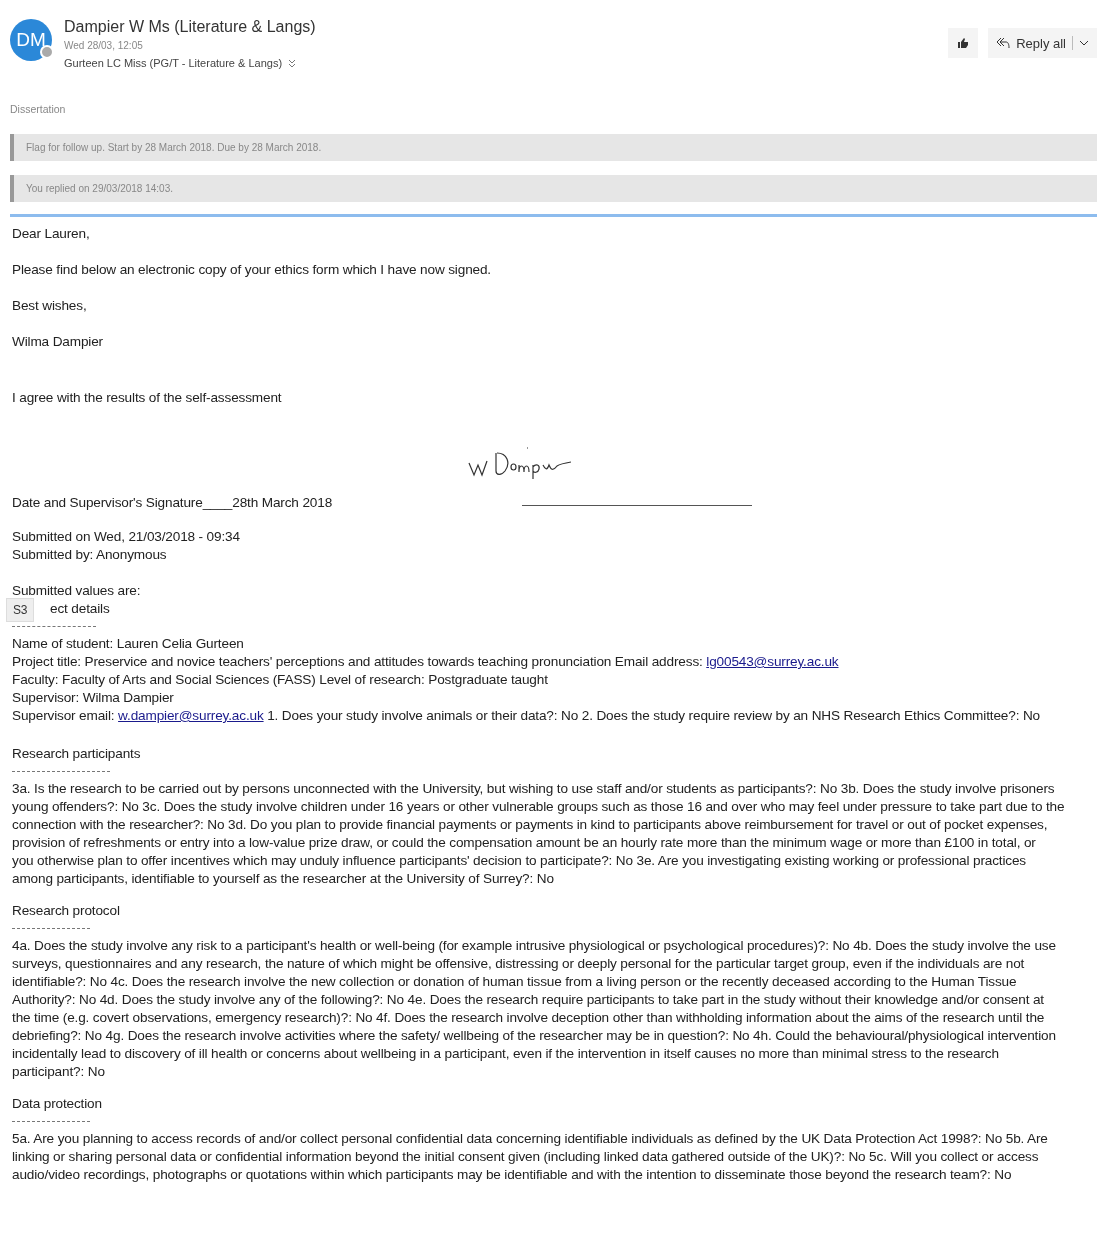 This screenshot has width=1097, height=1243. What do you see at coordinates (1003, 43) in the screenshot?
I see `reply-all-icon` at bounding box center [1003, 43].